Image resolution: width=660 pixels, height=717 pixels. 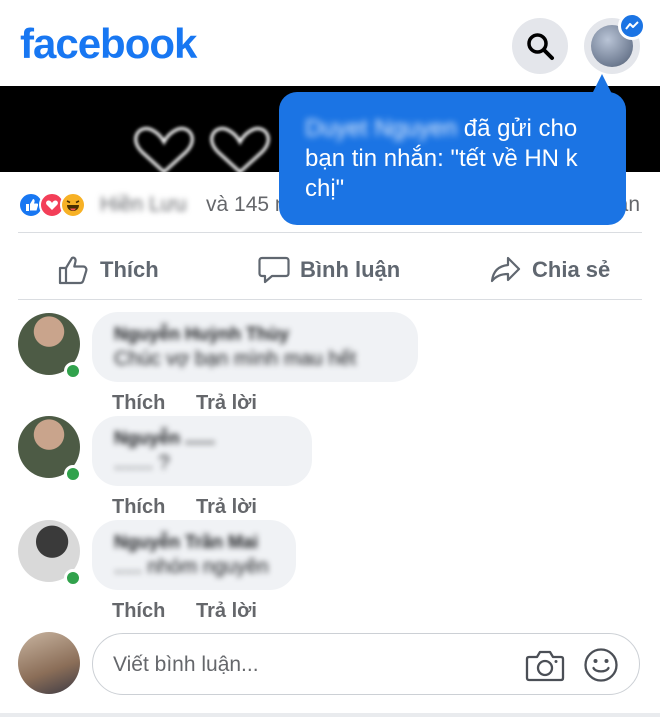 I want to click on emoji-icon, so click(x=601, y=665).